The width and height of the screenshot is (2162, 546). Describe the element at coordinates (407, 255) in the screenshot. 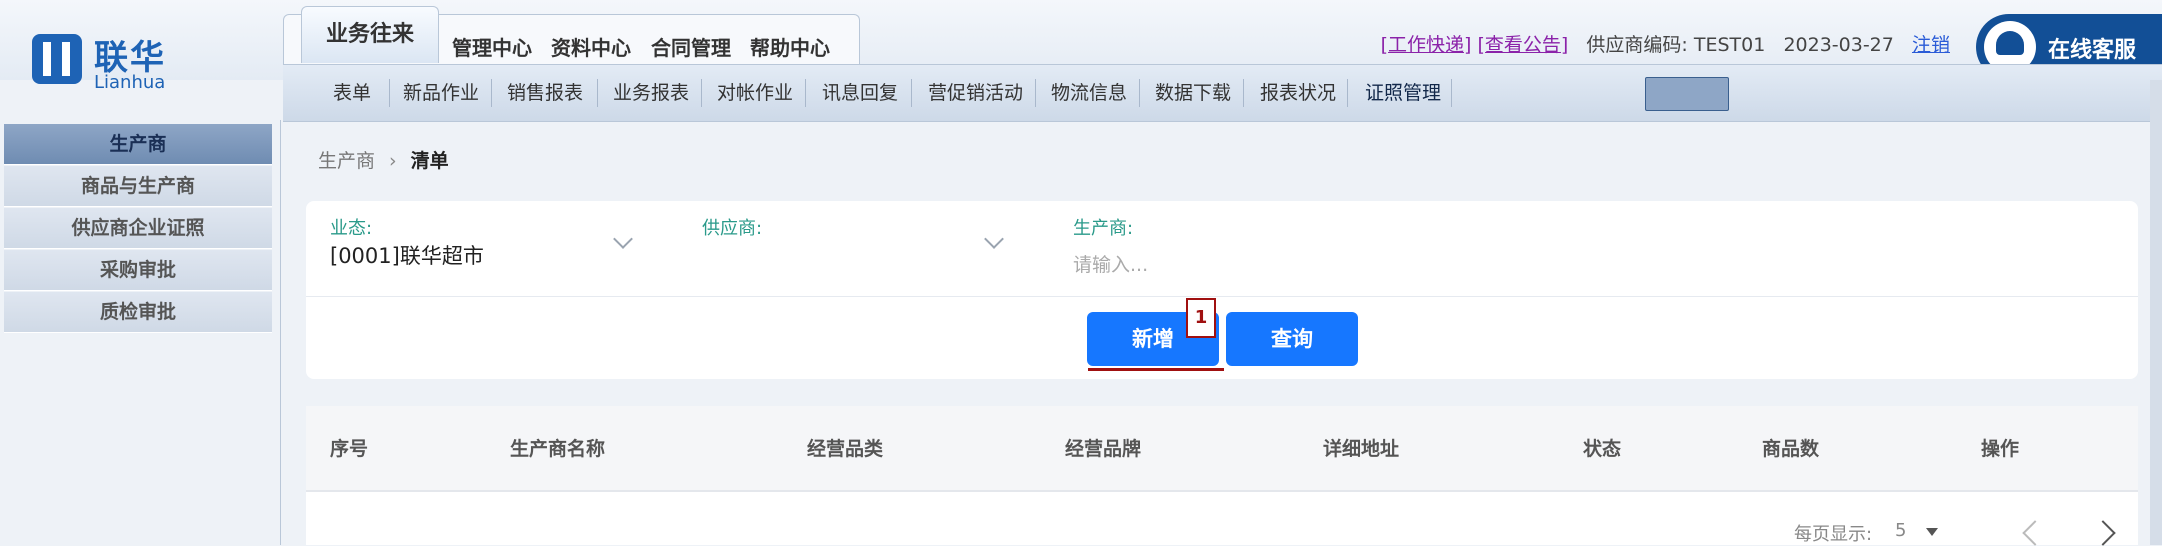

I see `format-select: [0001]联华超市` at that location.